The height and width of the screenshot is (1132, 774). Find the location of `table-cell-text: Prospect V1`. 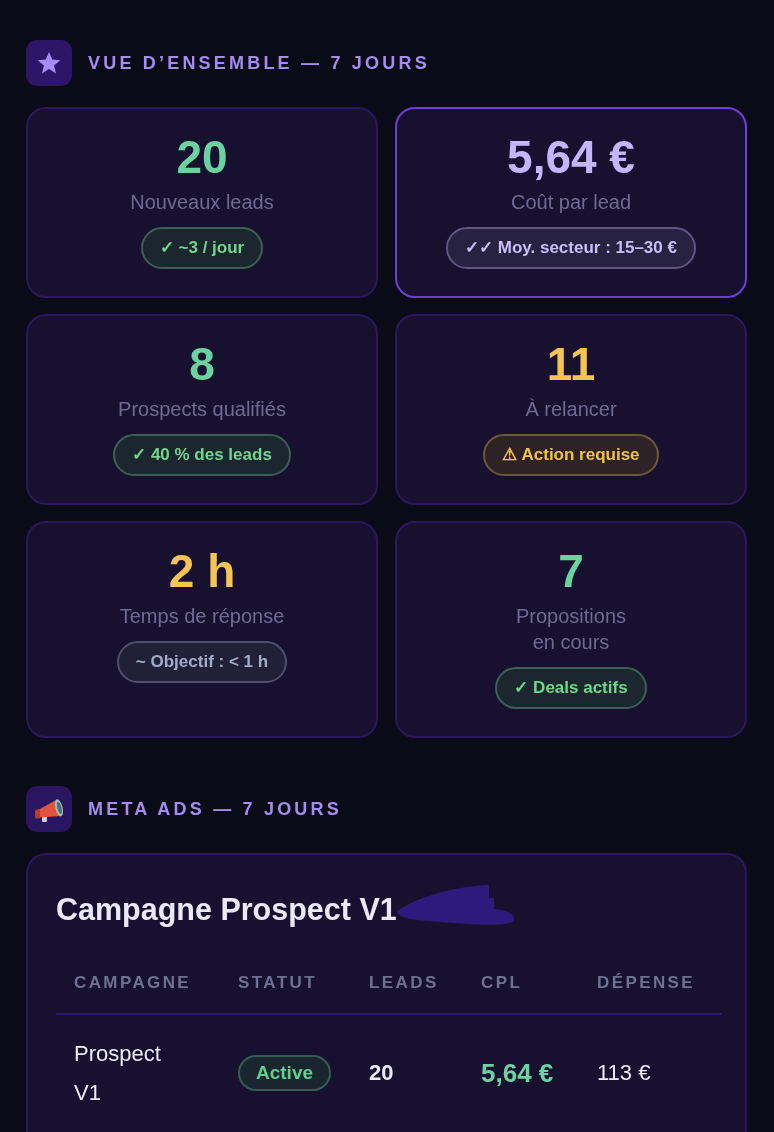

table-cell-text: Prospect V1 is located at coordinates (117, 1073).